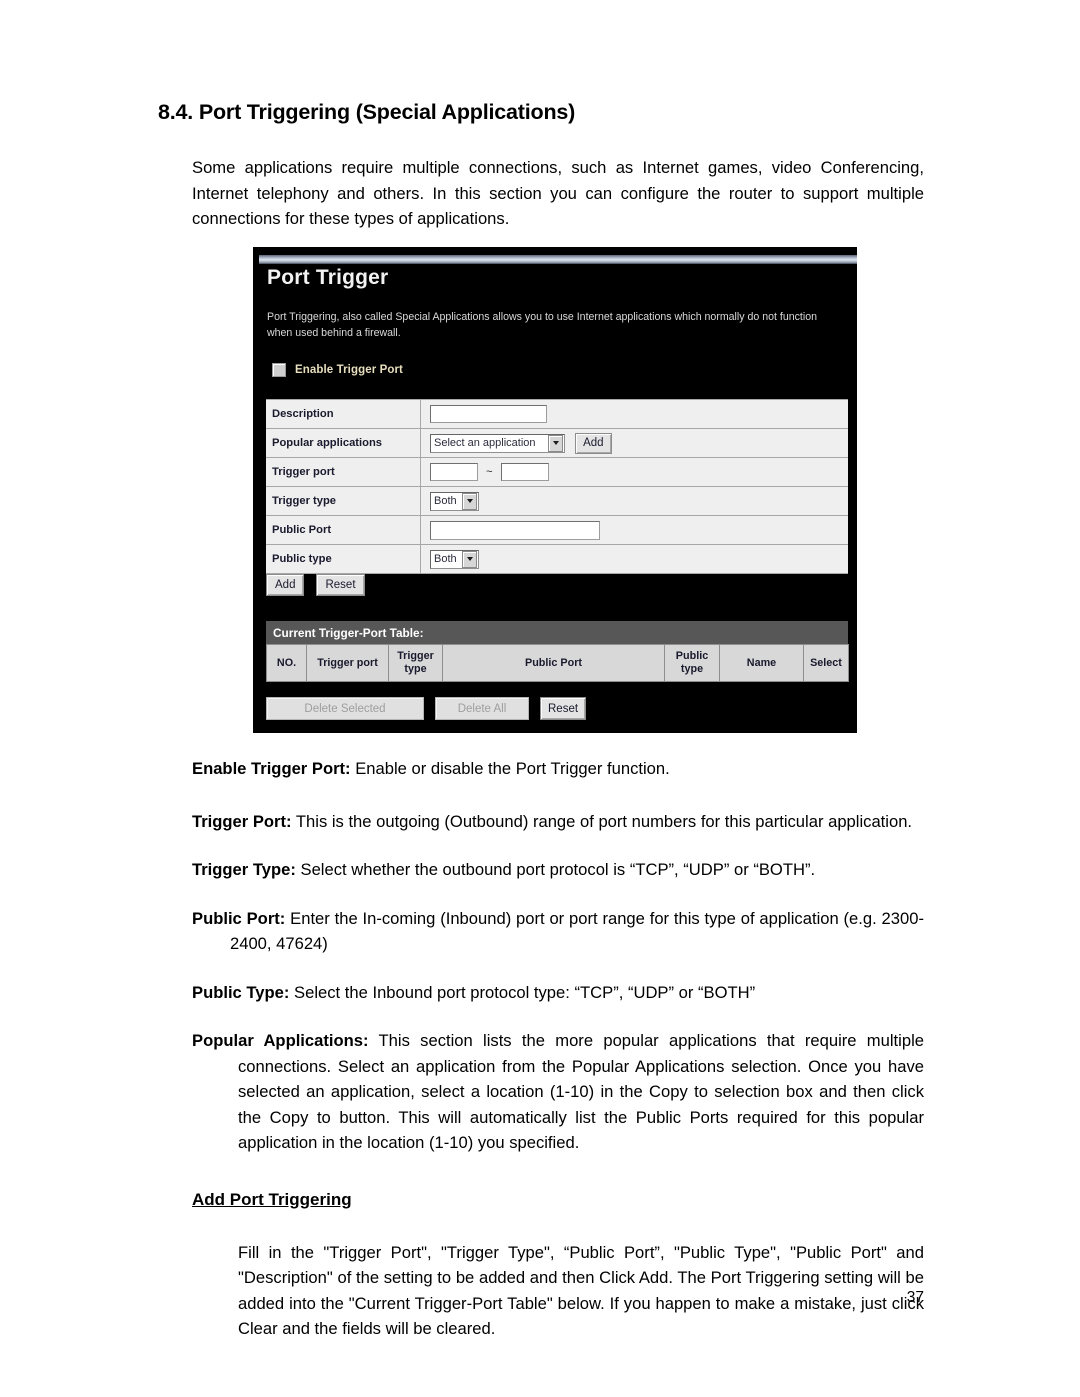 The height and width of the screenshot is (1397, 1080). I want to click on column-header-name: Name, so click(761, 663).